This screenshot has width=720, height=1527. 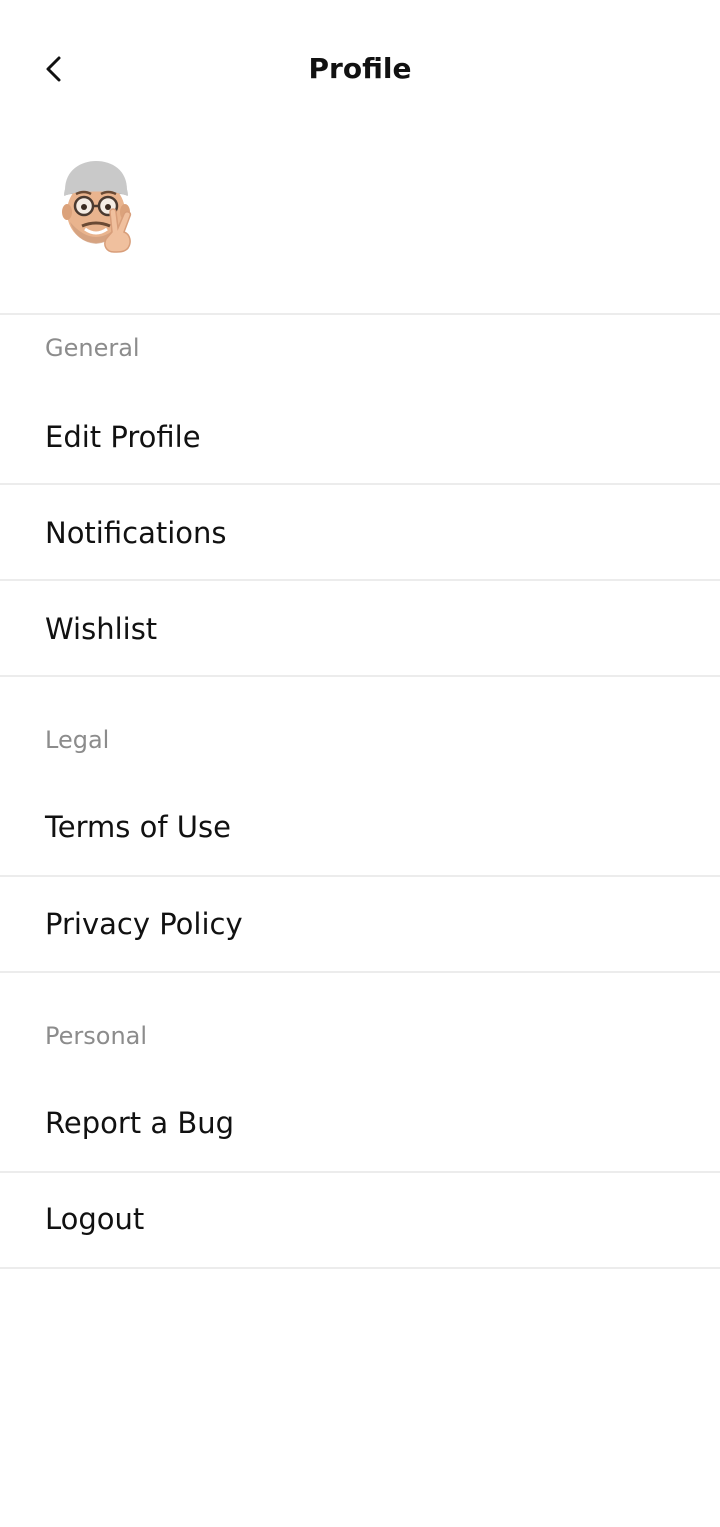 I want to click on section-label-general: General, so click(x=92, y=348).